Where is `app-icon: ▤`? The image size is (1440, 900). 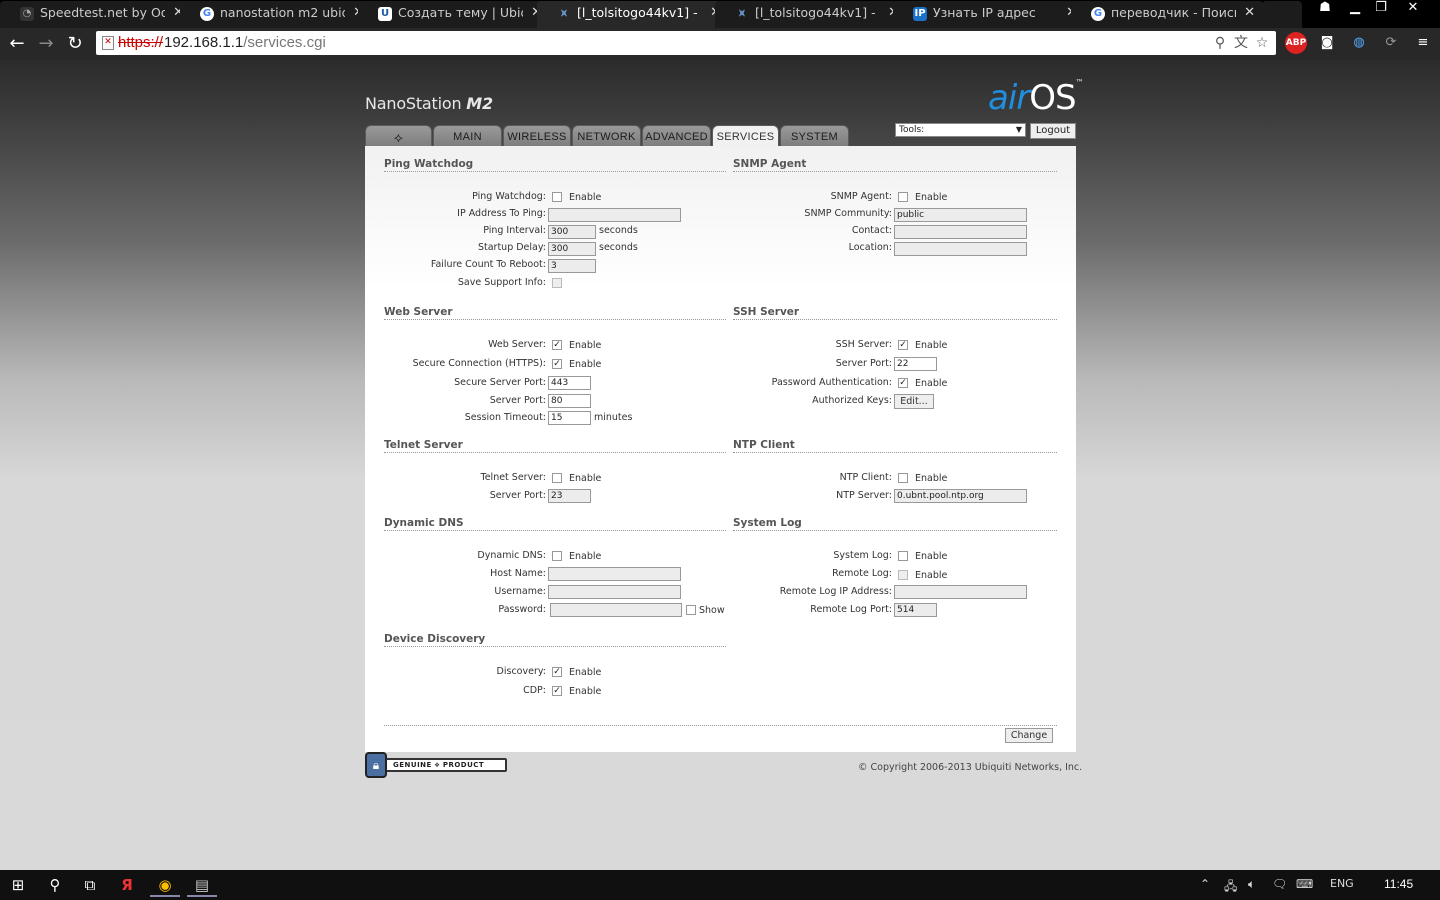 app-icon: ▤ is located at coordinates (202, 885).